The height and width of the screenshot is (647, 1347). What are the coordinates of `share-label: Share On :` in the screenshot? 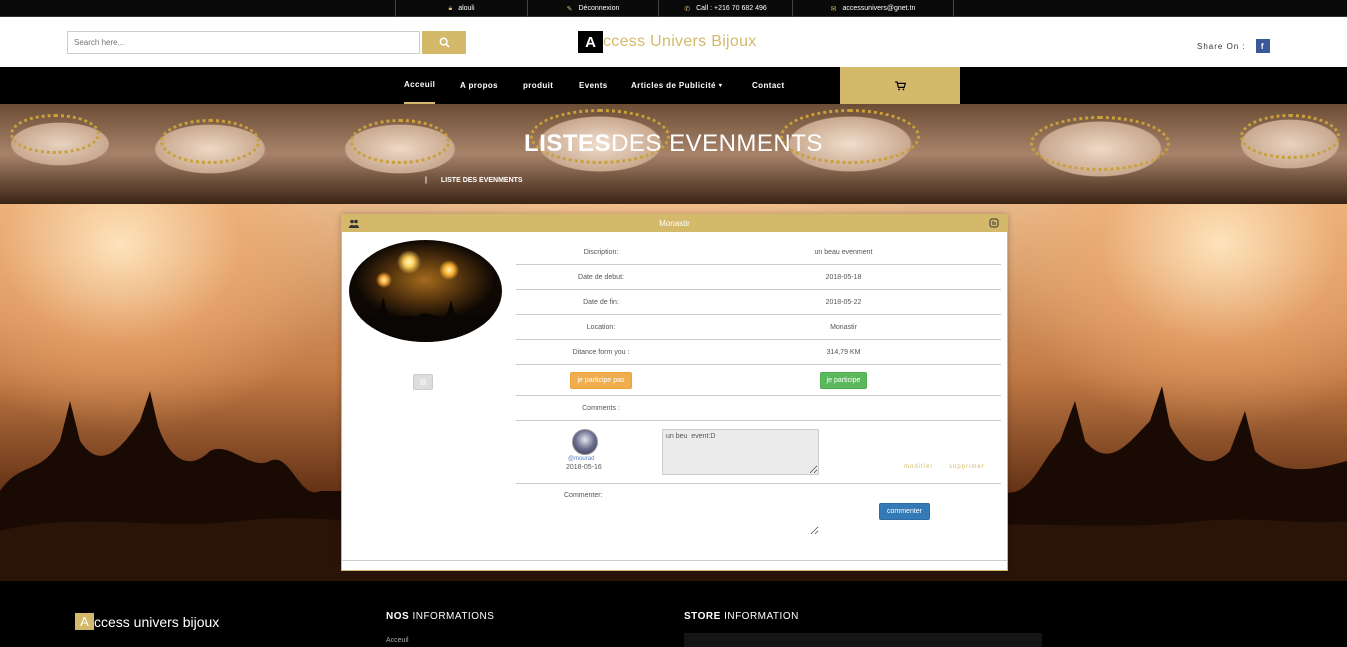 It's located at (1221, 46).